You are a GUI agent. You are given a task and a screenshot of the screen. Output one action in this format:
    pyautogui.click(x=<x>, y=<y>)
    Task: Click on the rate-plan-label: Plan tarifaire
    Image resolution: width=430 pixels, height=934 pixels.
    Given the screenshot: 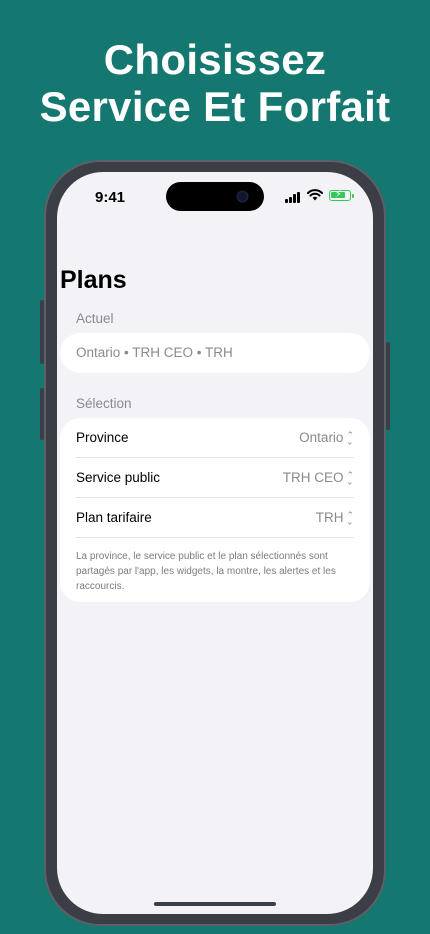 What is the action you would take?
    pyautogui.click(x=114, y=517)
    